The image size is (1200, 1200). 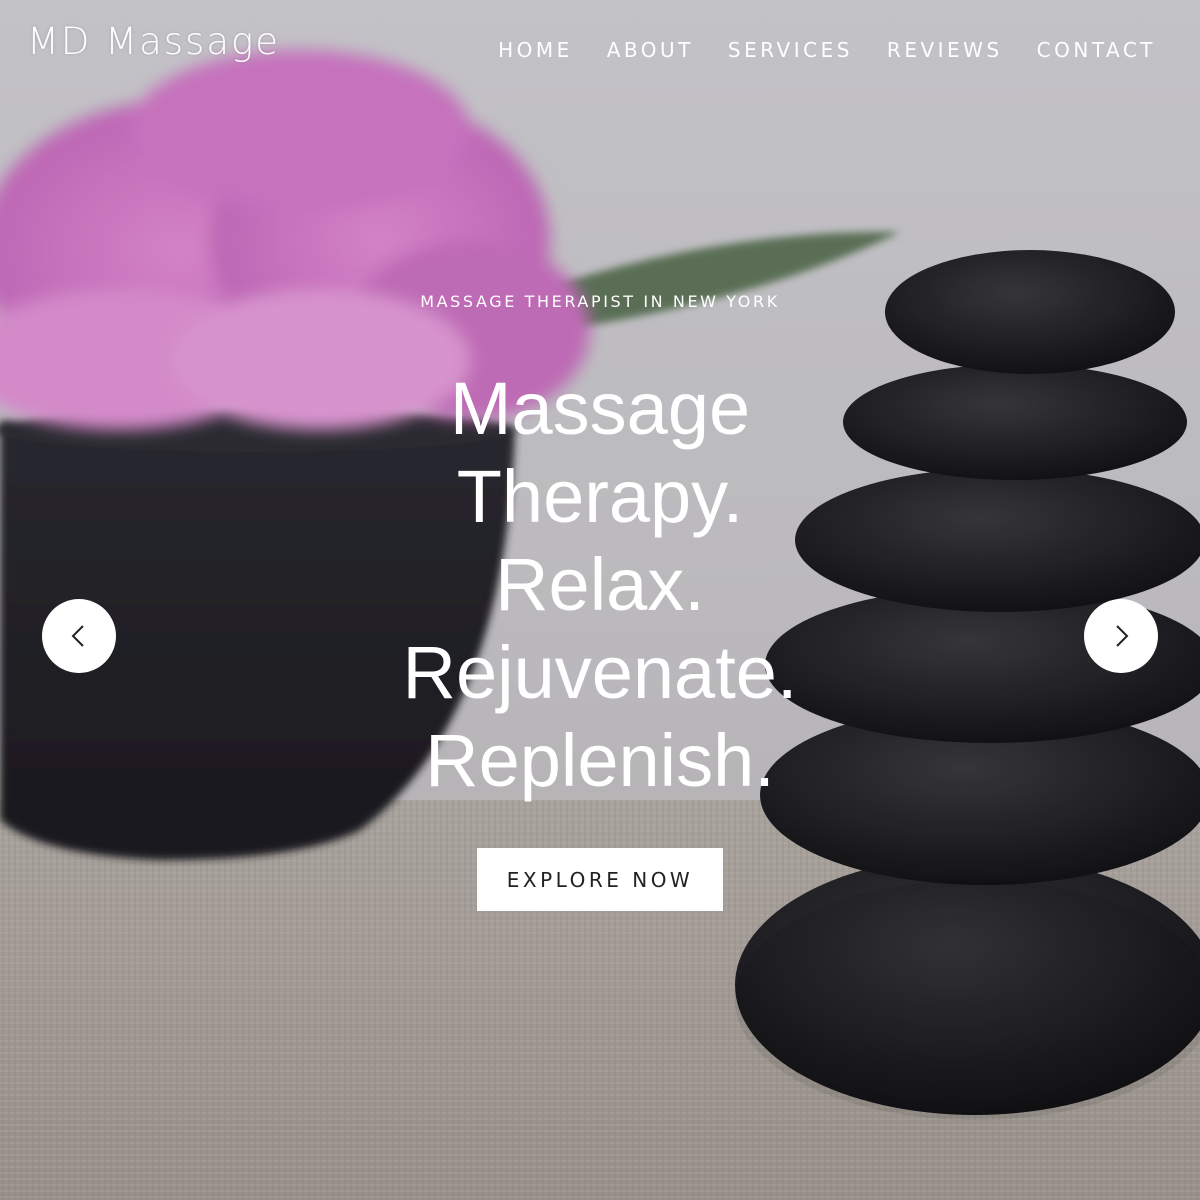 What do you see at coordinates (650, 50) in the screenshot?
I see `nav-item-about: ABOUT` at bounding box center [650, 50].